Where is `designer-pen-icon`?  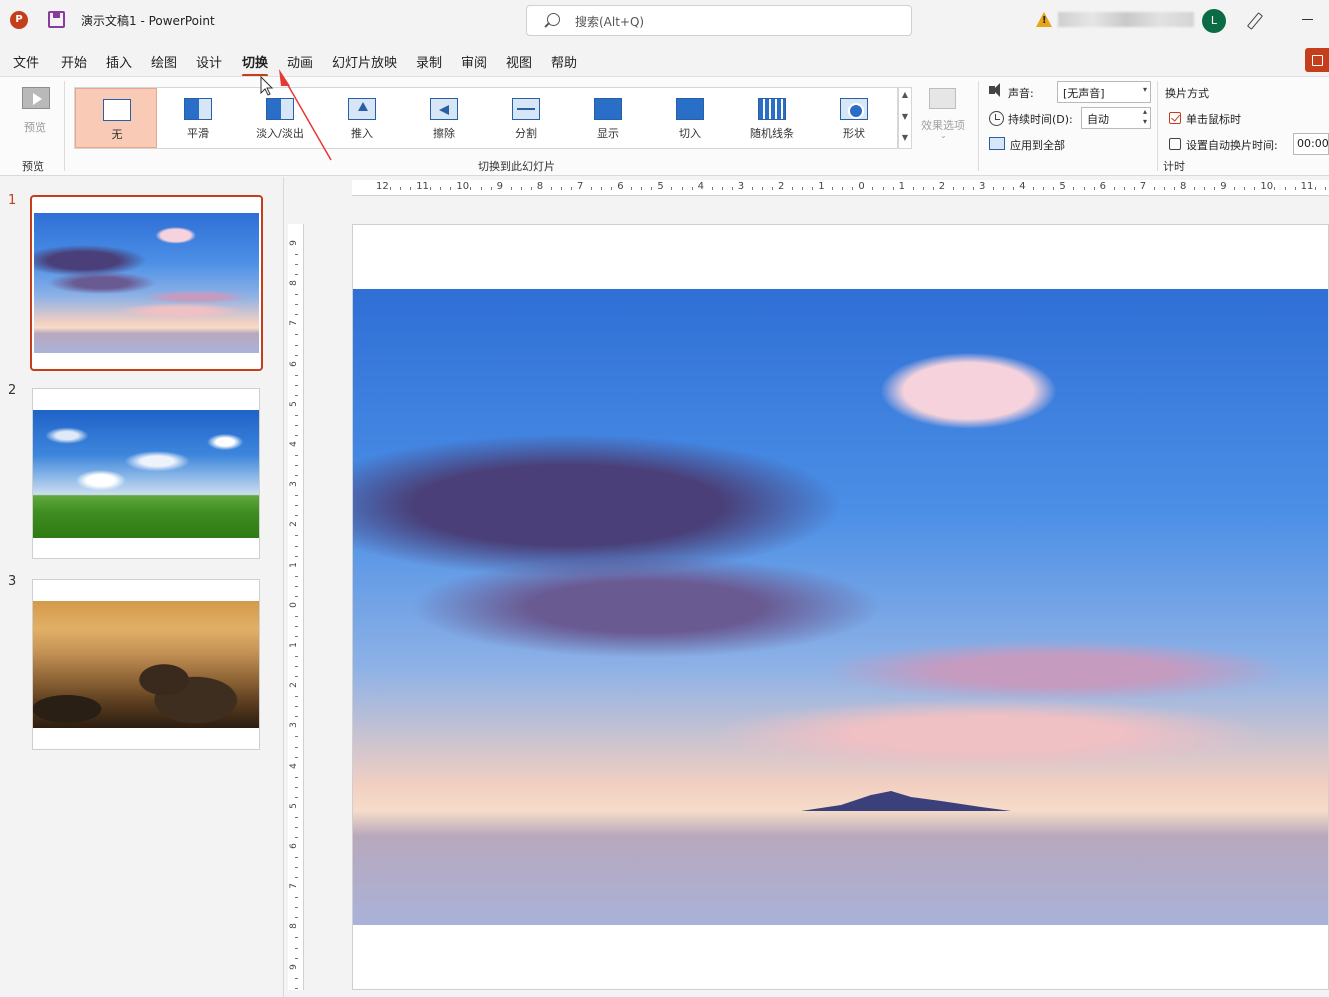
designer-pen-icon is located at coordinates (1255, 21).